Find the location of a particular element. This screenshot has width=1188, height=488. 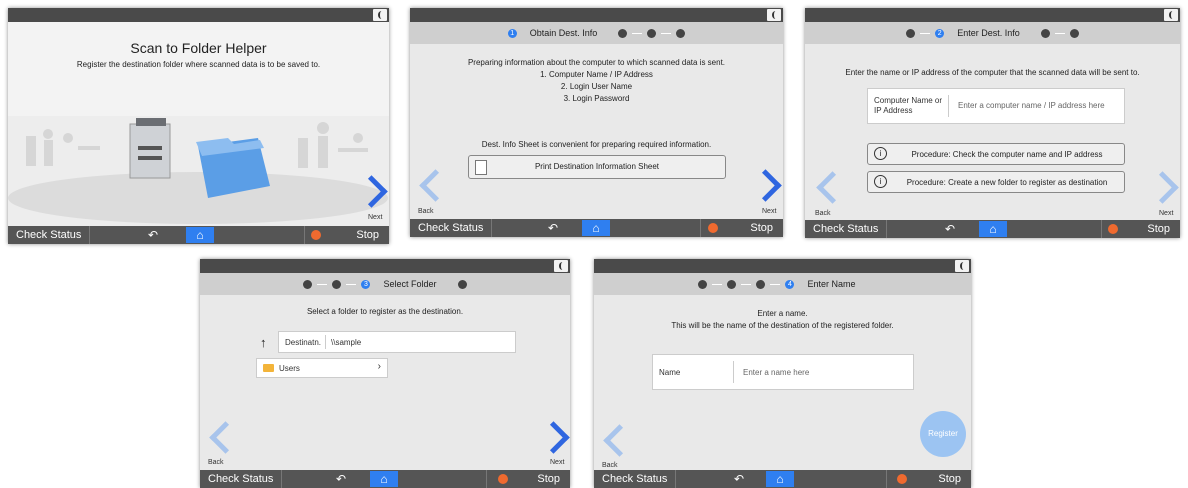

step-indicator: 2 Enter Dest. Info is located at coordinates (992, 33).